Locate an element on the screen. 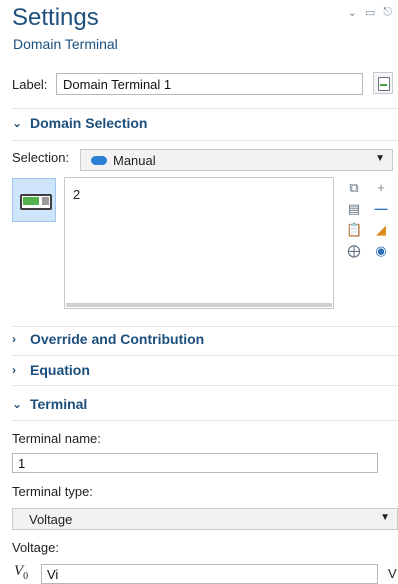 The height and width of the screenshot is (584, 398). horizontal-scrollbar is located at coordinates (199, 305).